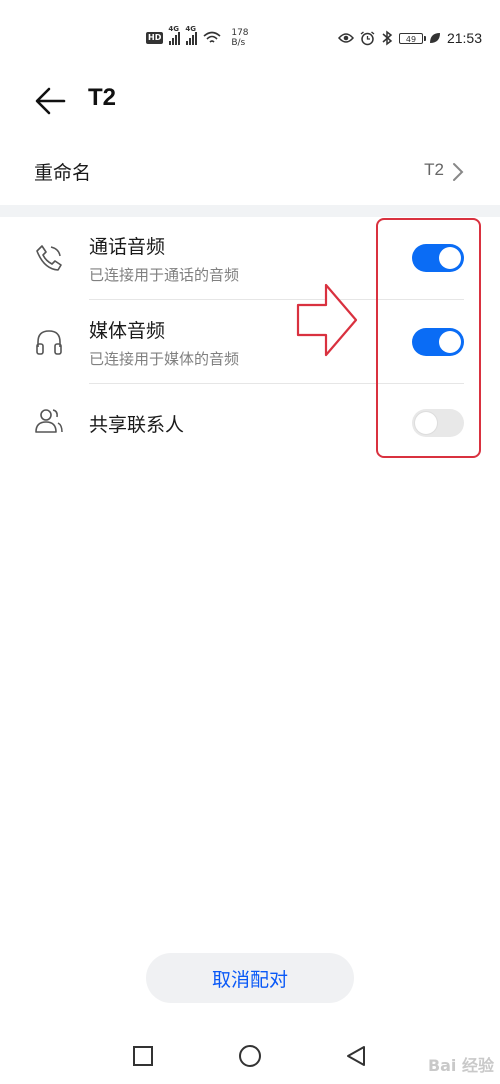 Image resolution: width=500 pixels, height=1084 pixels. What do you see at coordinates (63, 173) in the screenshot?
I see `rename-label: 重命名` at bounding box center [63, 173].